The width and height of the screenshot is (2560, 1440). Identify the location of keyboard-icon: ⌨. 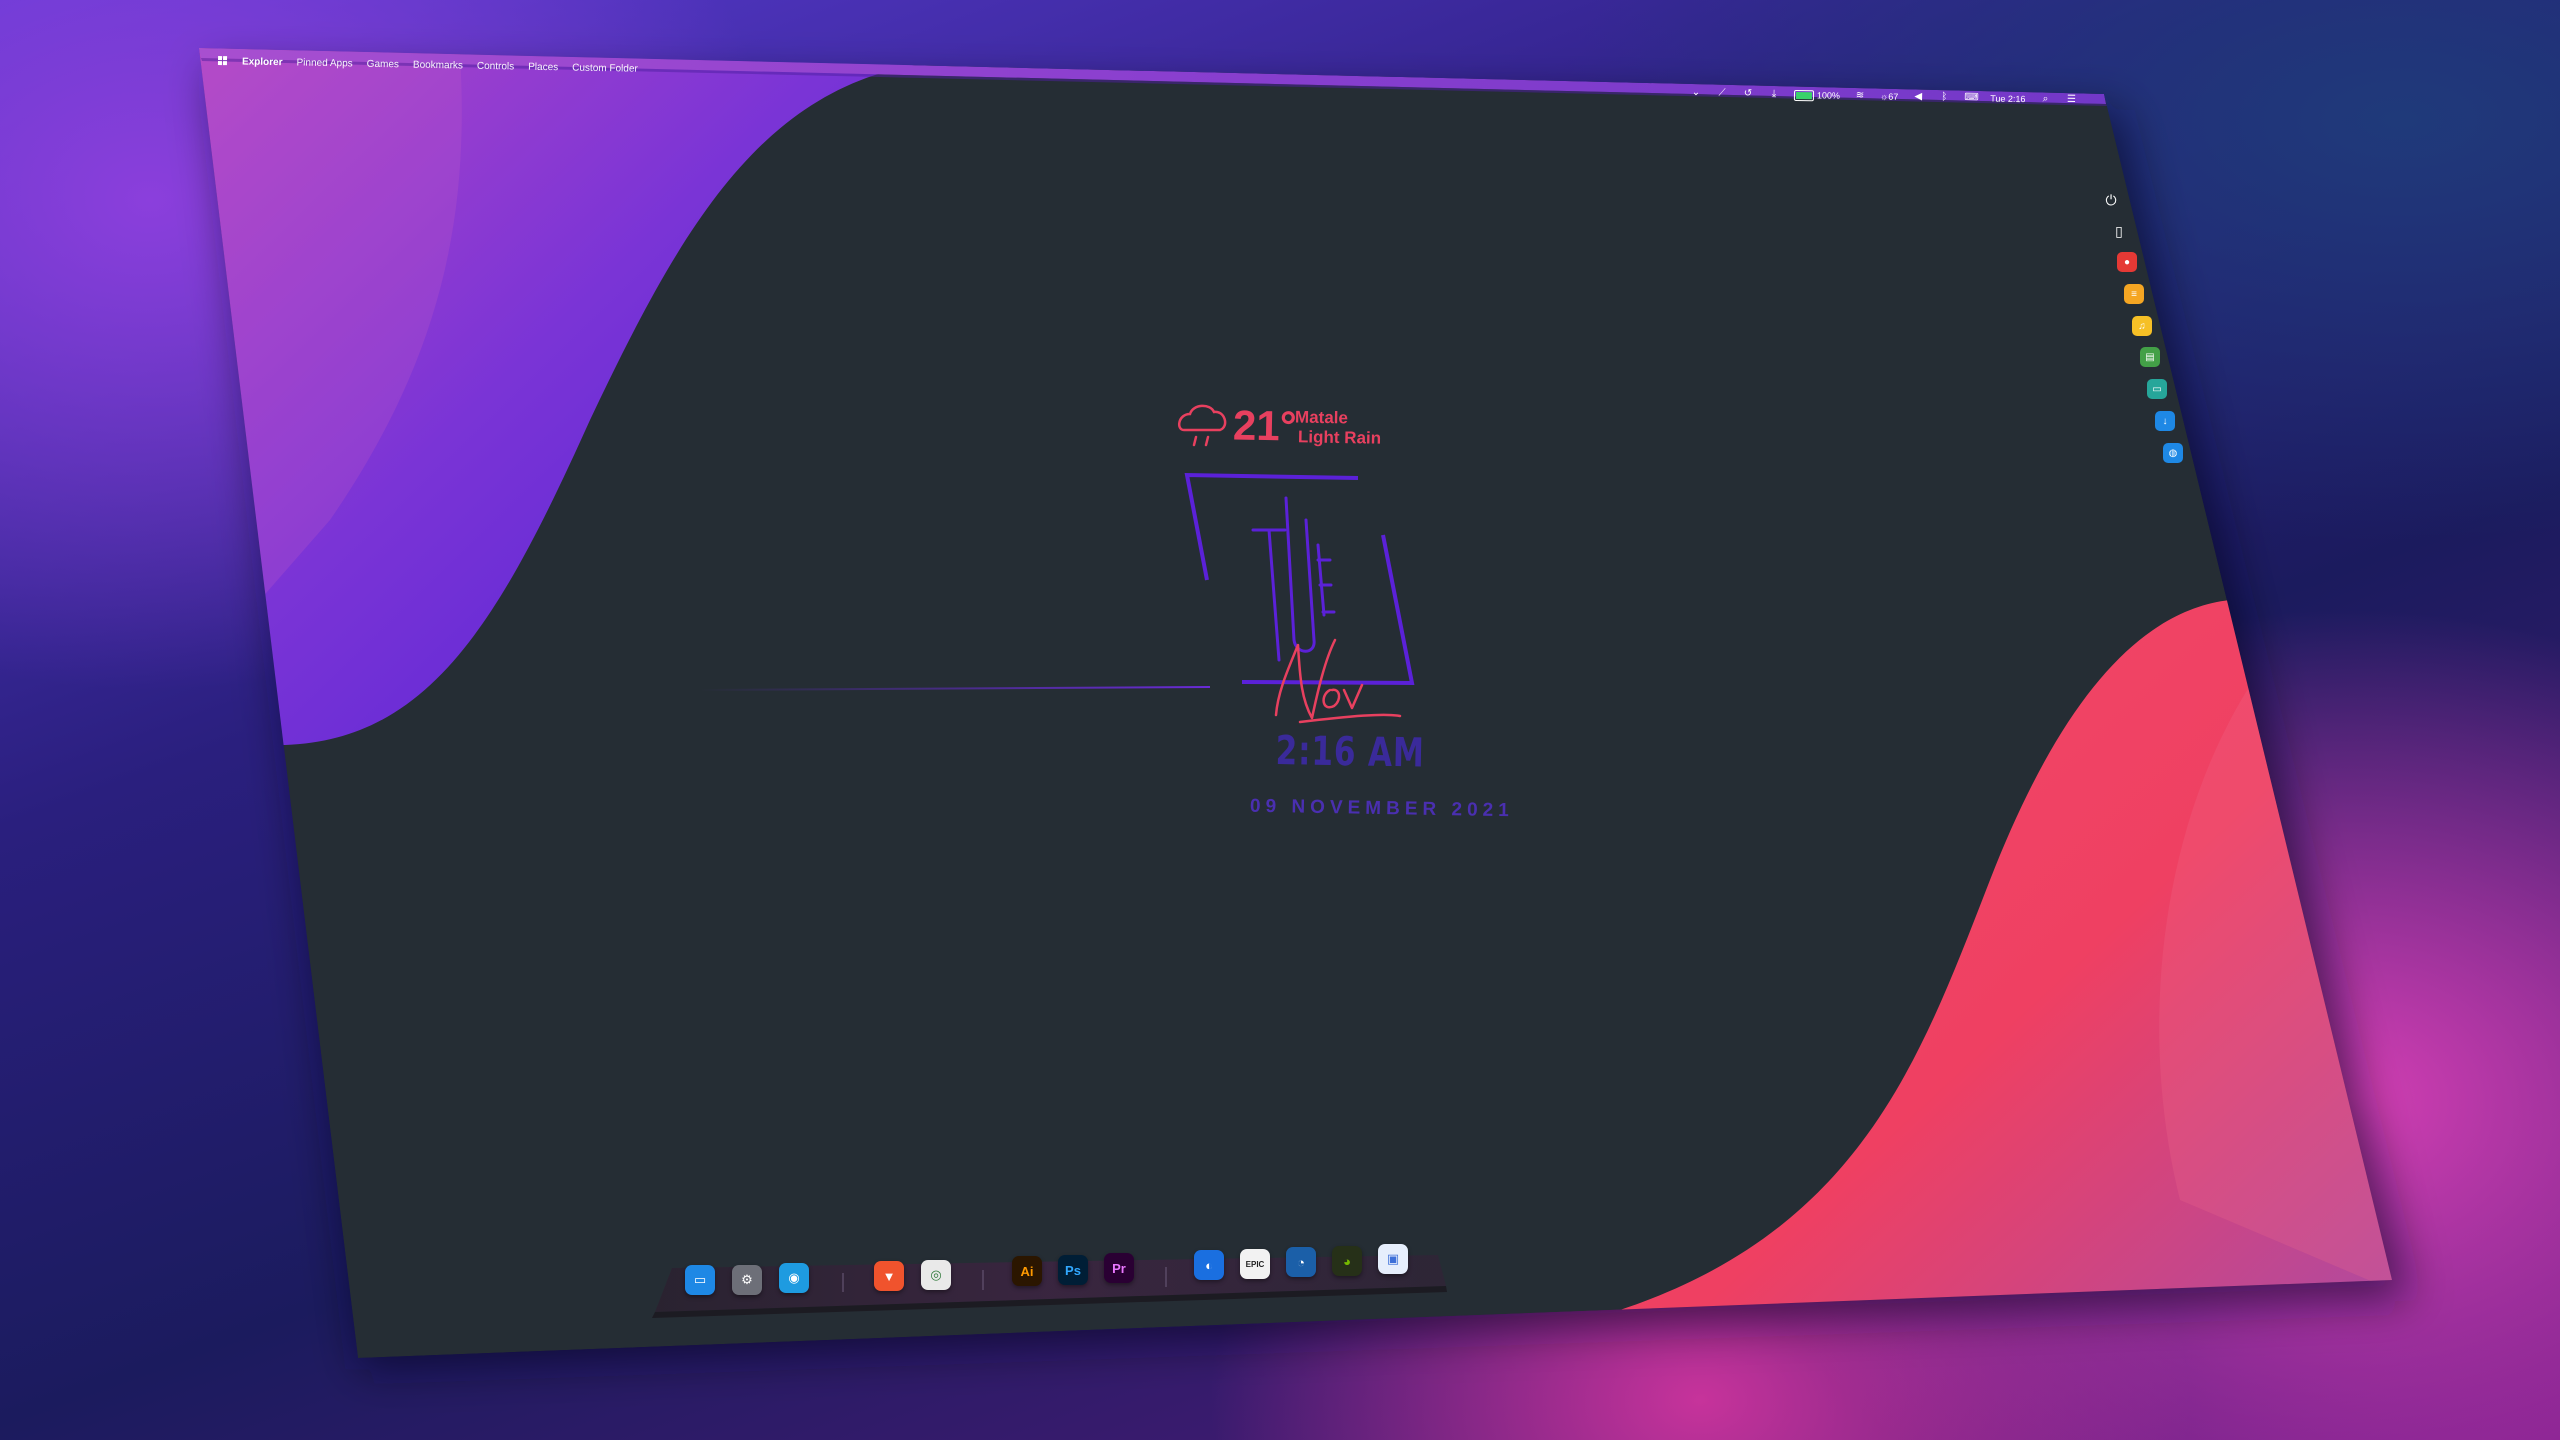
(1971, 98).